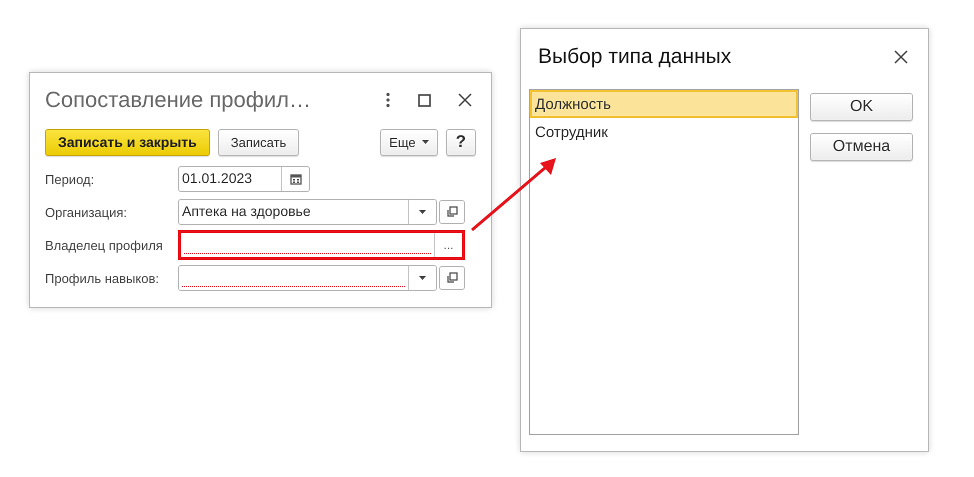 The width and height of the screenshot is (974, 477). What do you see at coordinates (86, 212) in the screenshot?
I see `field-label: Организация:` at bounding box center [86, 212].